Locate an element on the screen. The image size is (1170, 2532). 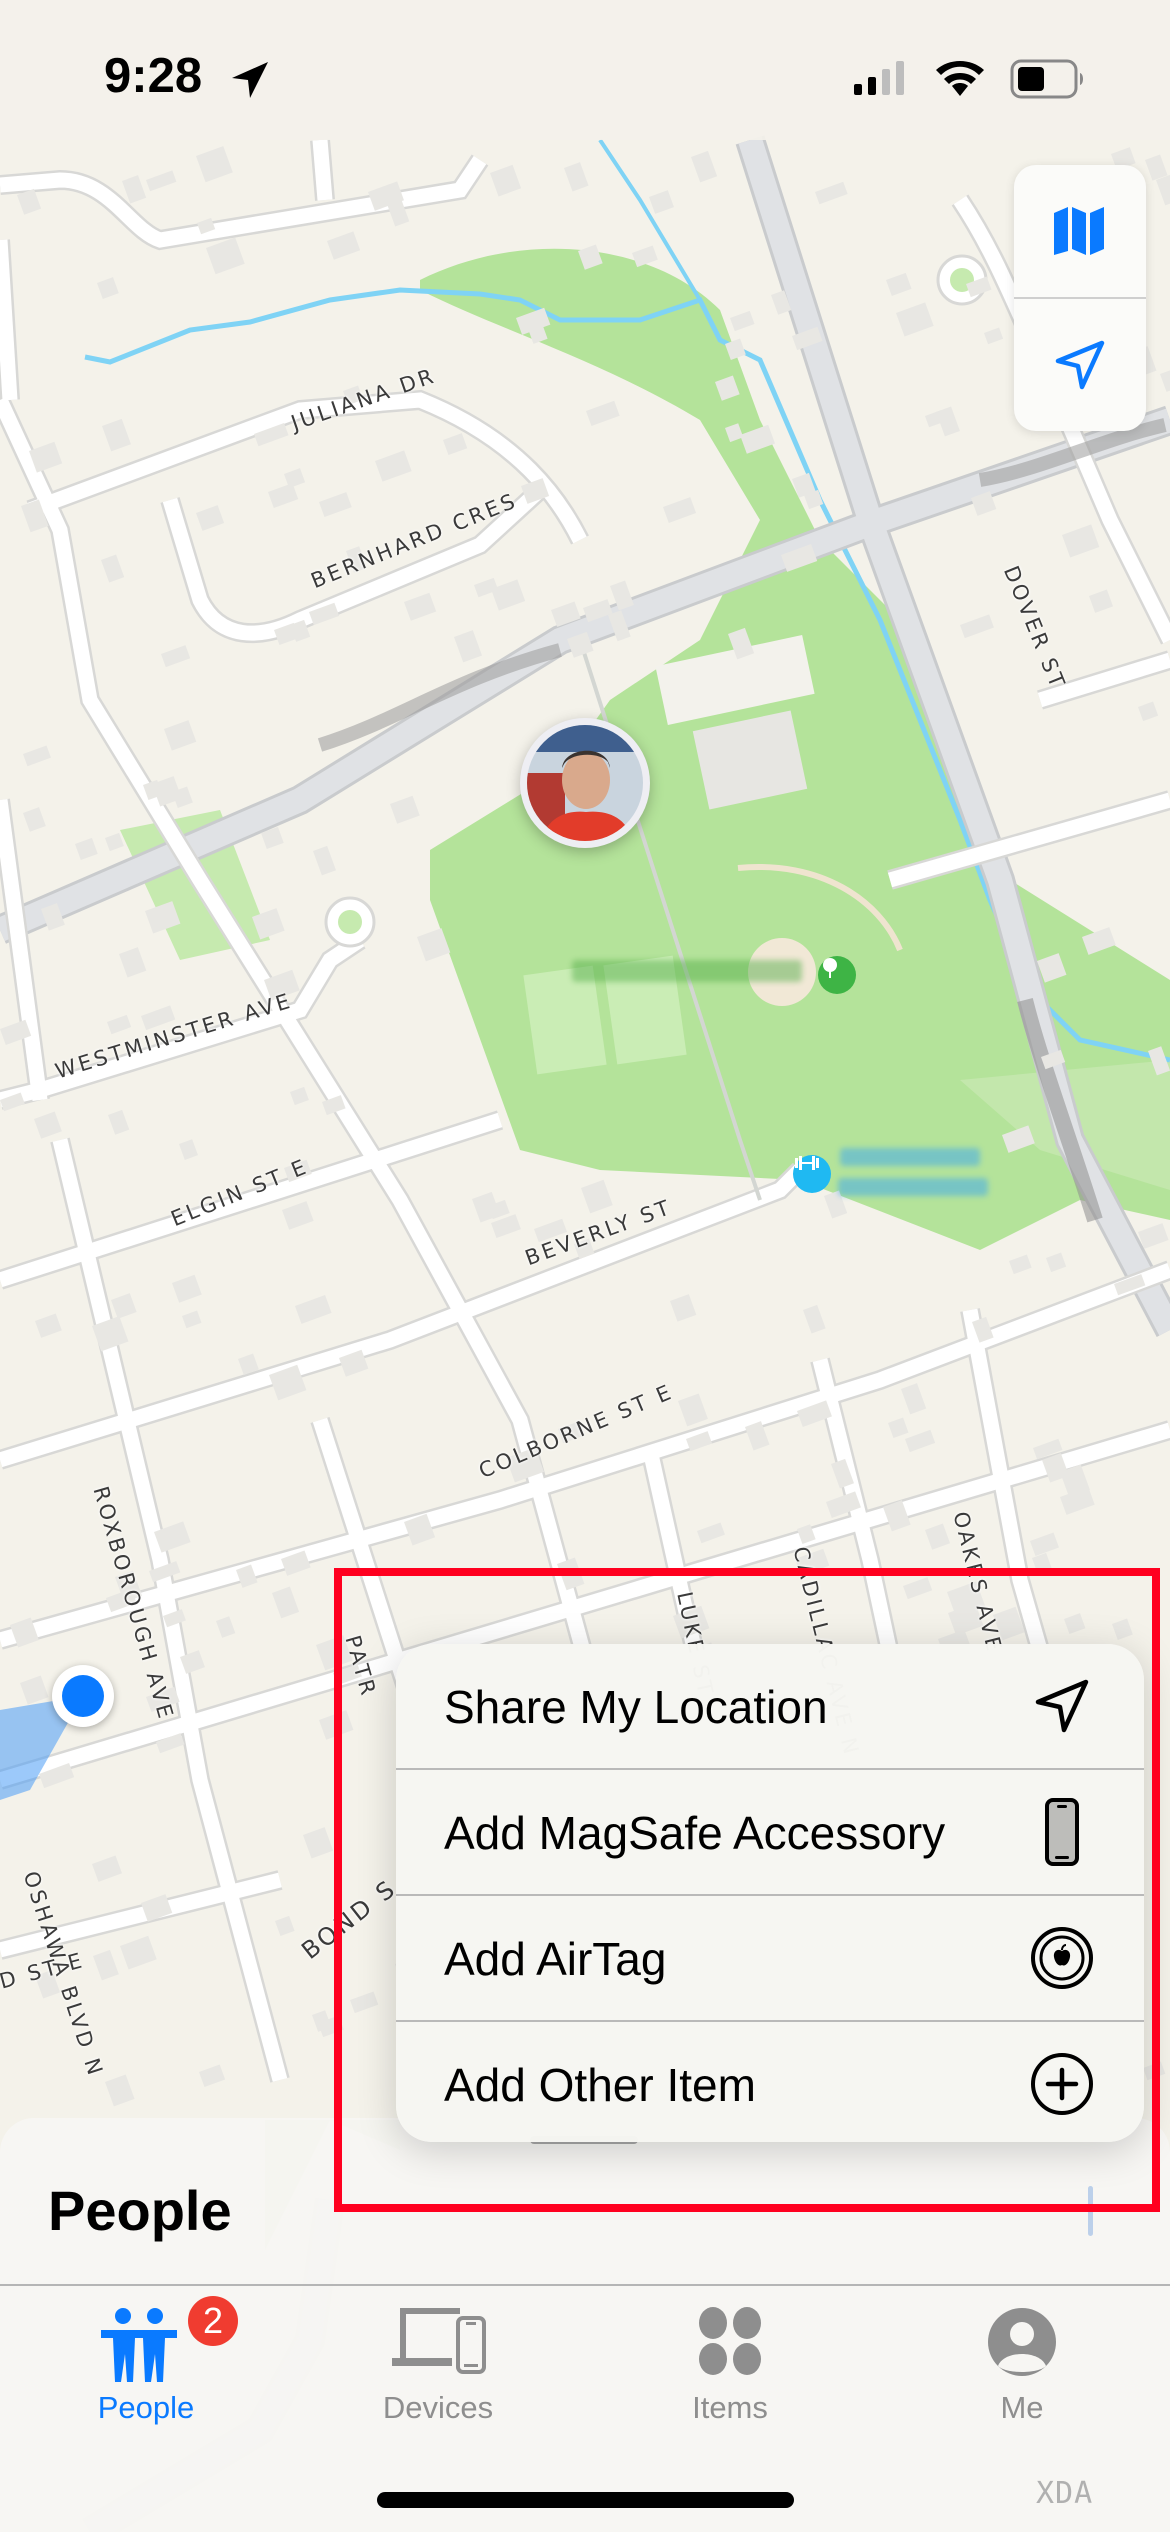
tab-bar-divider is located at coordinates (585, 2285).